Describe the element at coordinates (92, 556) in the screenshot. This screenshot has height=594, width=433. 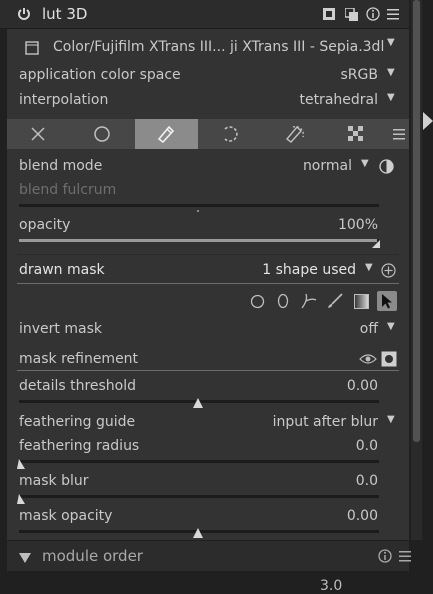
I see `module-order-title: module order` at that location.